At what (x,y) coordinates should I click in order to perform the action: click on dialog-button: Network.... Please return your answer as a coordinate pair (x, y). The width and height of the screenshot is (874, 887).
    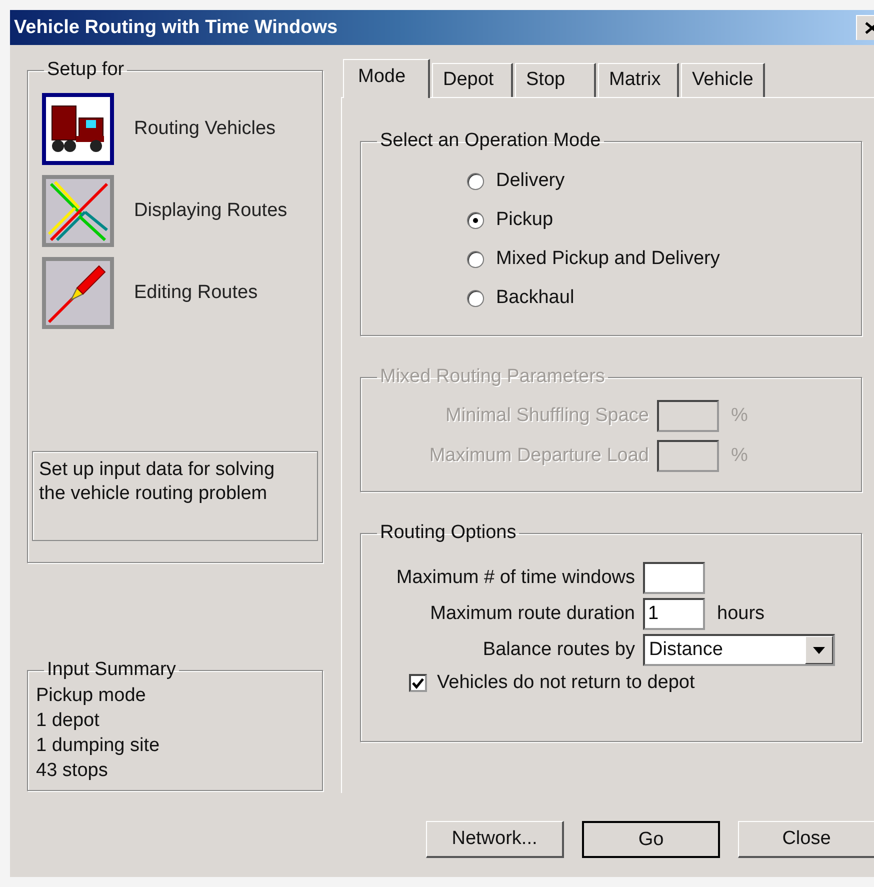
    Looking at the image, I should click on (495, 839).